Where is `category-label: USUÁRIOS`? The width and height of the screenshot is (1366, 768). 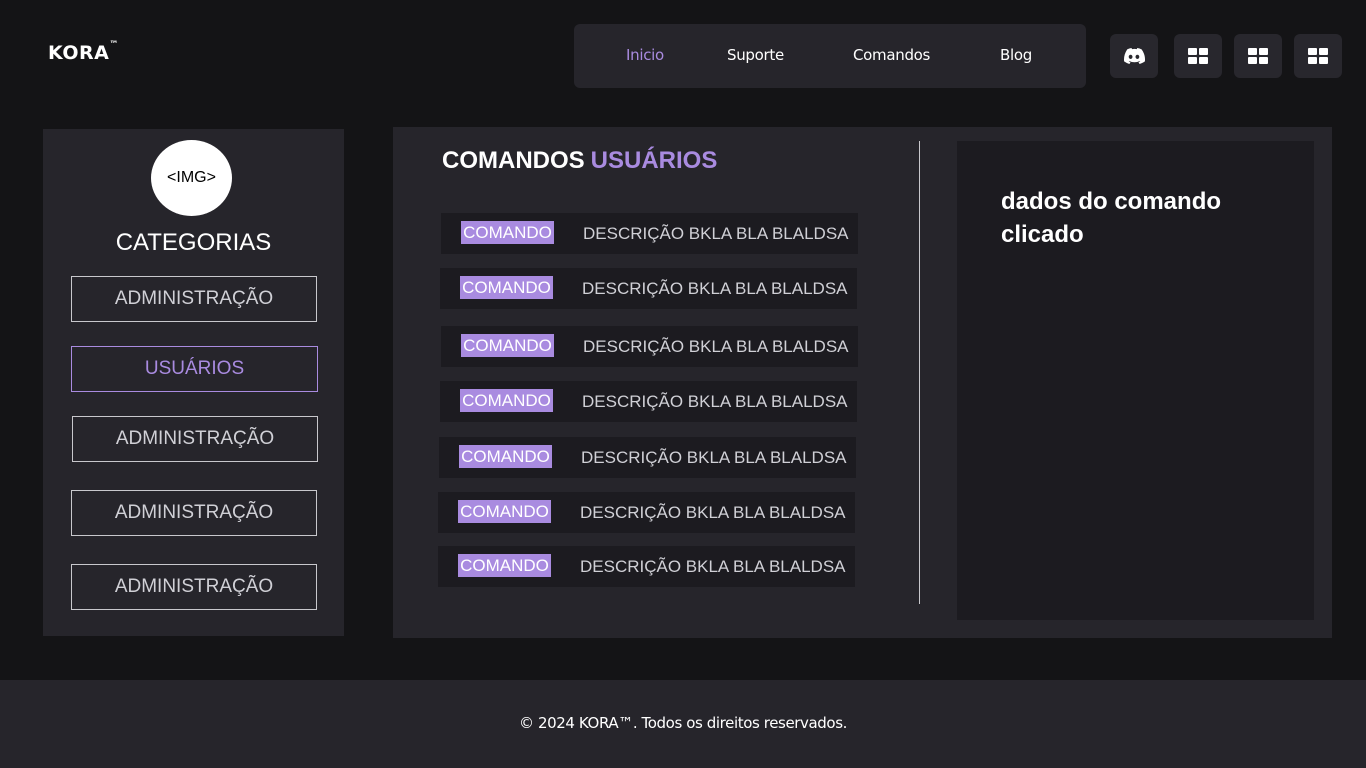
category-label: USUÁRIOS is located at coordinates (194, 368).